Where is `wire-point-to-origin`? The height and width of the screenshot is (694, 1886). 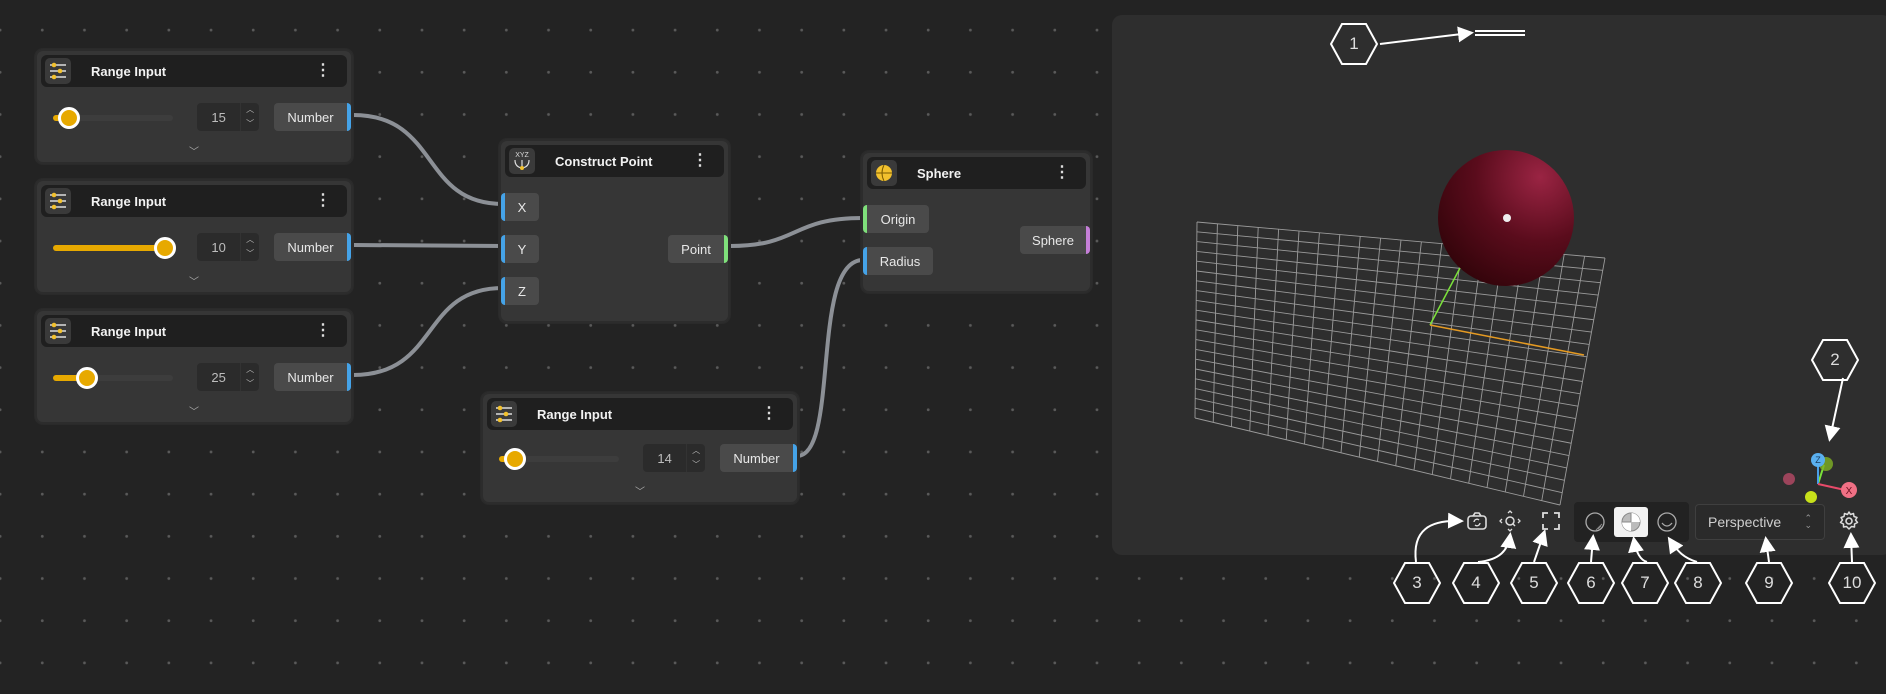
wire-point-to-origin is located at coordinates (796, 232).